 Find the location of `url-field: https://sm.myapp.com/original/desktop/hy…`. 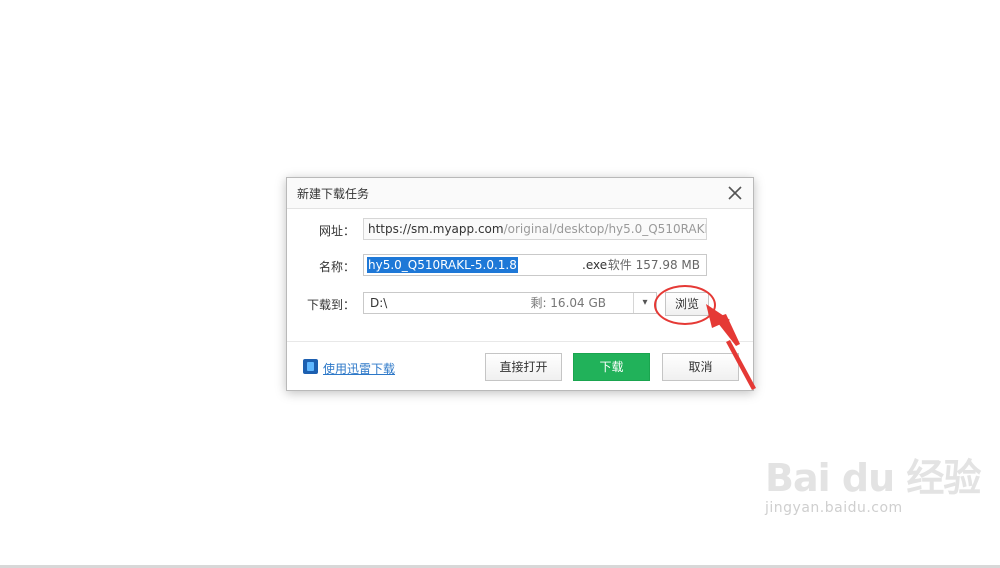

url-field: https://sm.myapp.com/original/desktop/hy… is located at coordinates (535, 229).